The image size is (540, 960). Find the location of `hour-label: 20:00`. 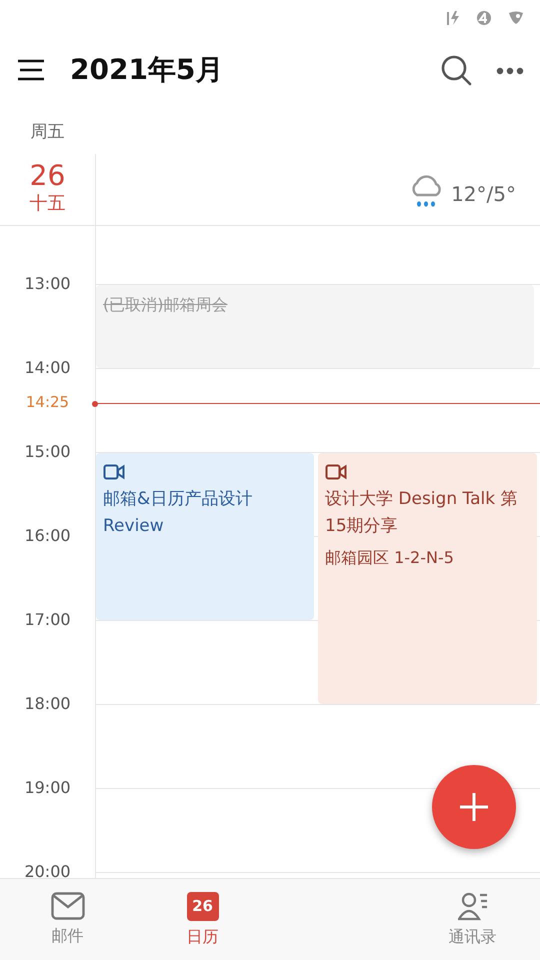

hour-label: 20:00 is located at coordinates (47, 871).